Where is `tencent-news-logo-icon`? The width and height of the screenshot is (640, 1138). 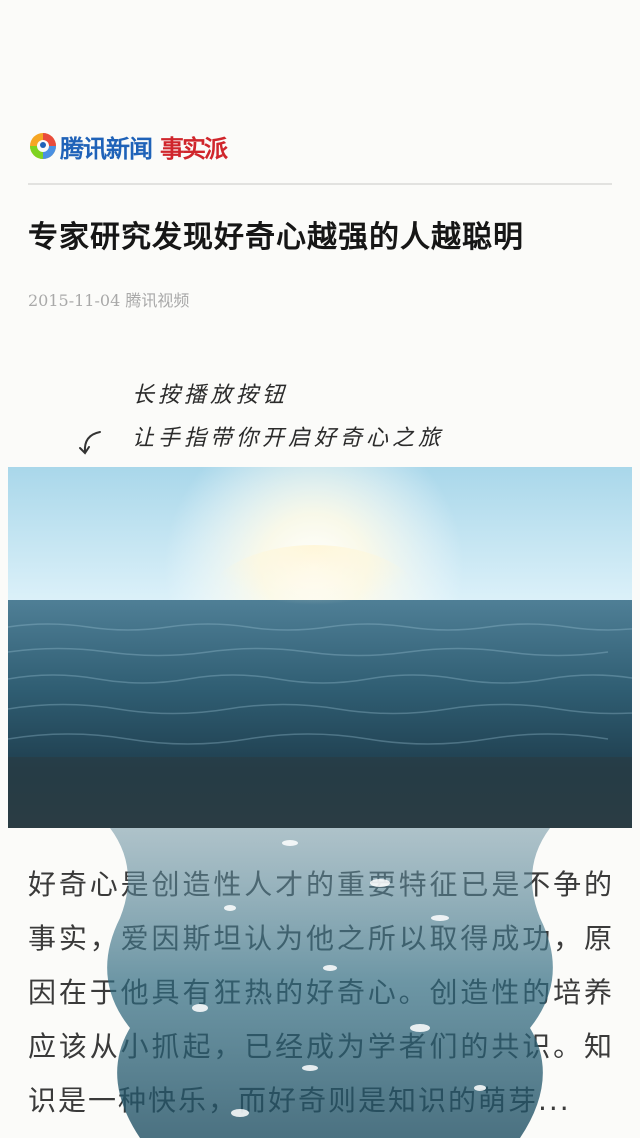
tencent-news-logo-icon is located at coordinates (43, 146).